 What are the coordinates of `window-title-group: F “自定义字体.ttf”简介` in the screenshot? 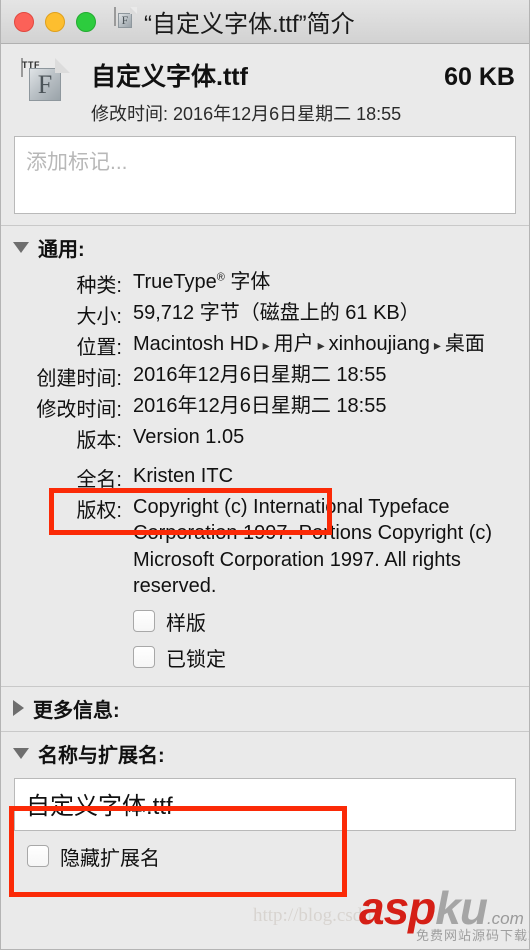 It's located at (234, 21).